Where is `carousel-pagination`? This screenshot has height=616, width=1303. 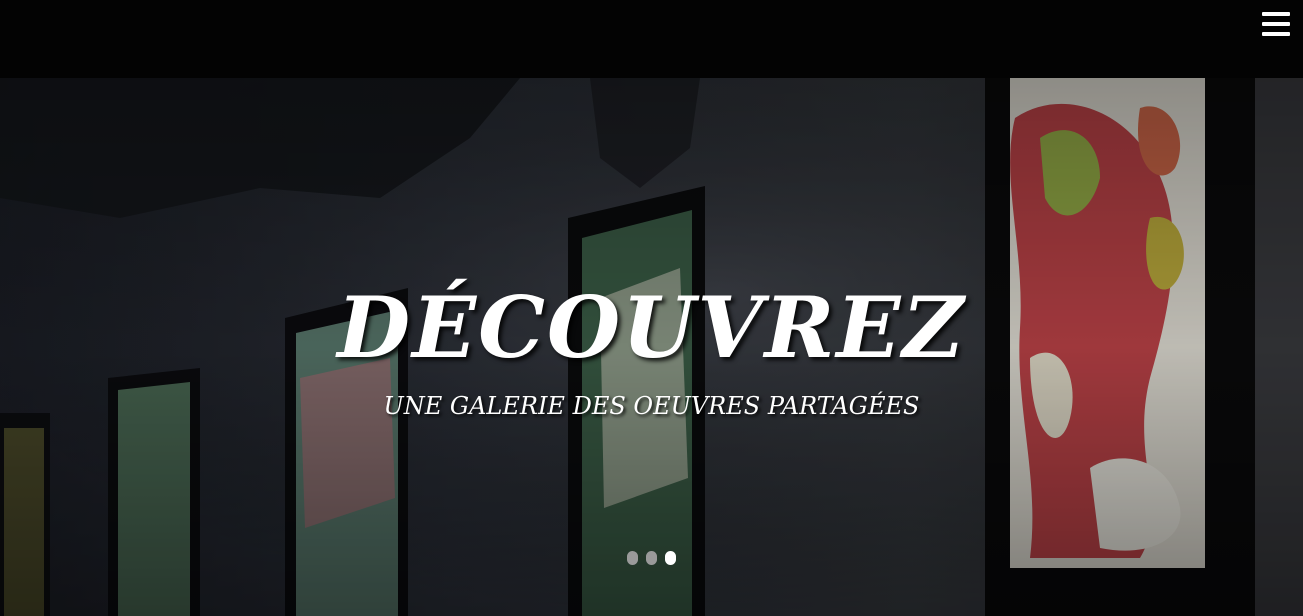 carousel-pagination is located at coordinates (653, 558).